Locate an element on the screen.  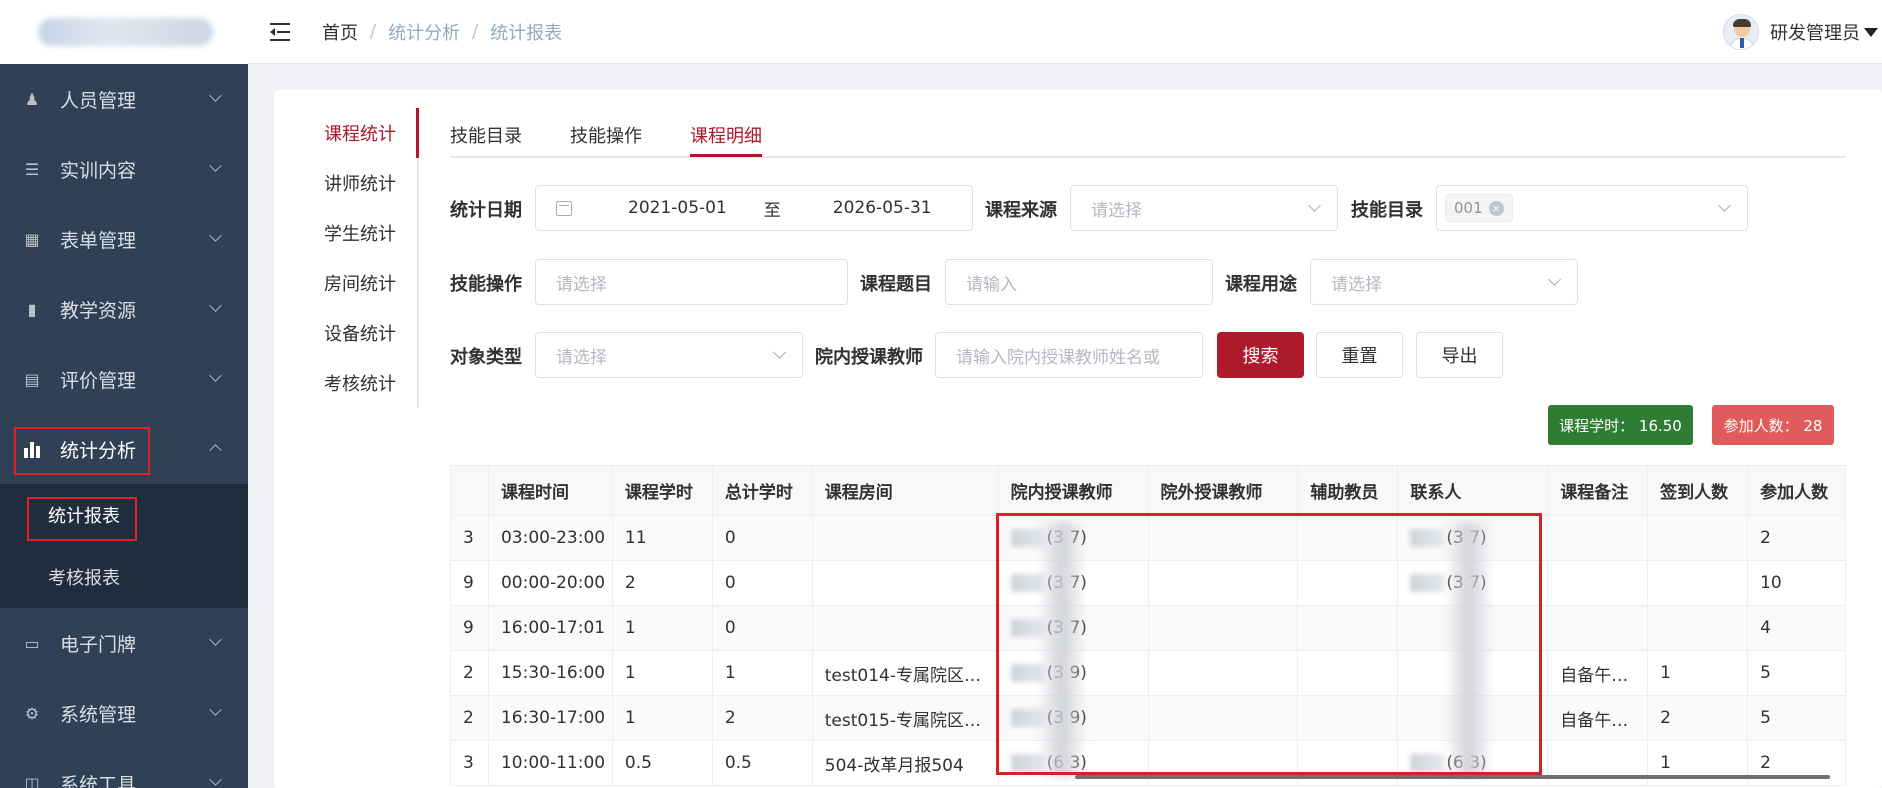
chart-icon: ▤ is located at coordinates (32, 379).